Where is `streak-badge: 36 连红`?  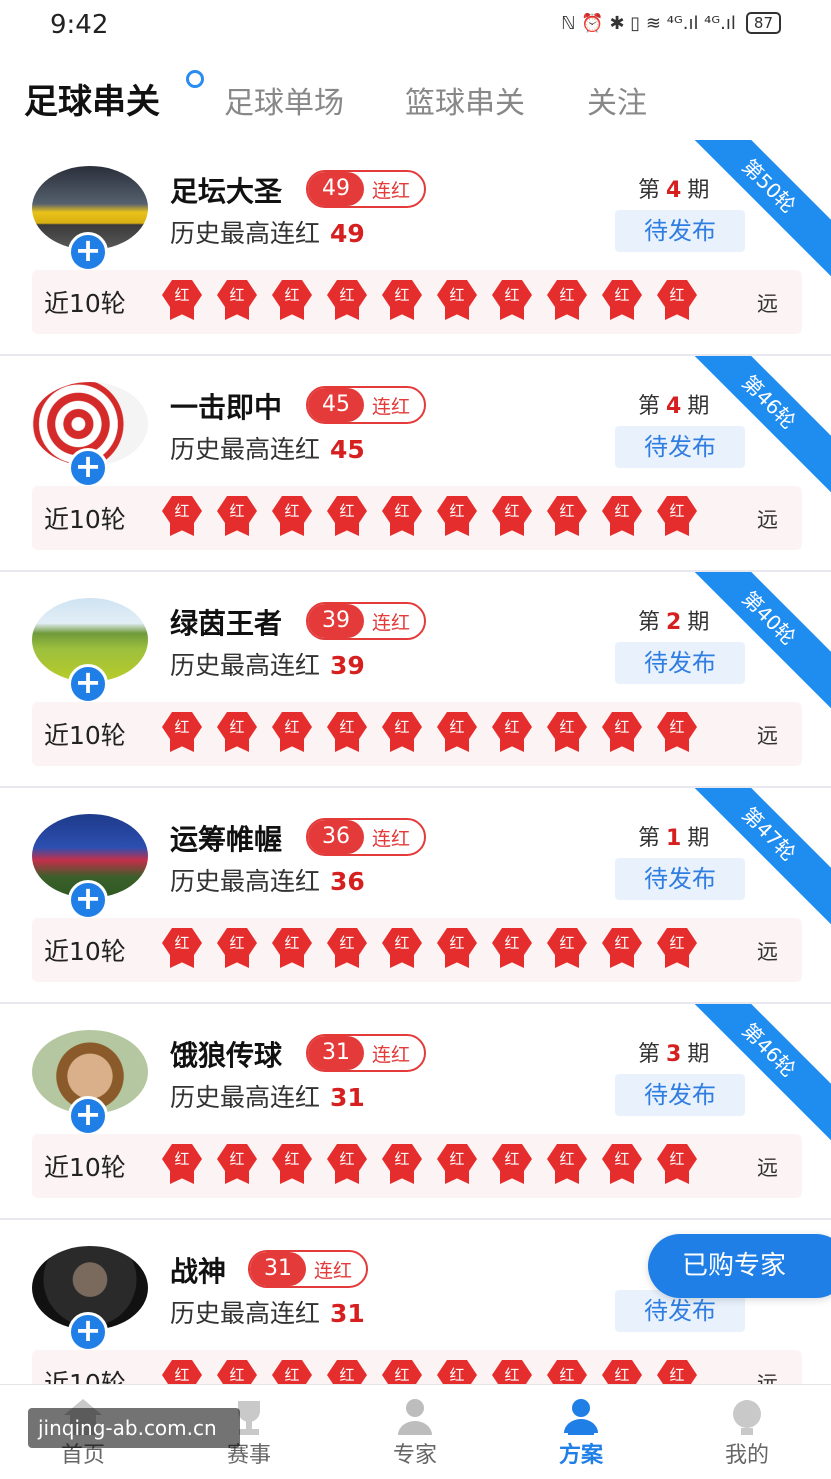
streak-badge: 36 连红 is located at coordinates (366, 837).